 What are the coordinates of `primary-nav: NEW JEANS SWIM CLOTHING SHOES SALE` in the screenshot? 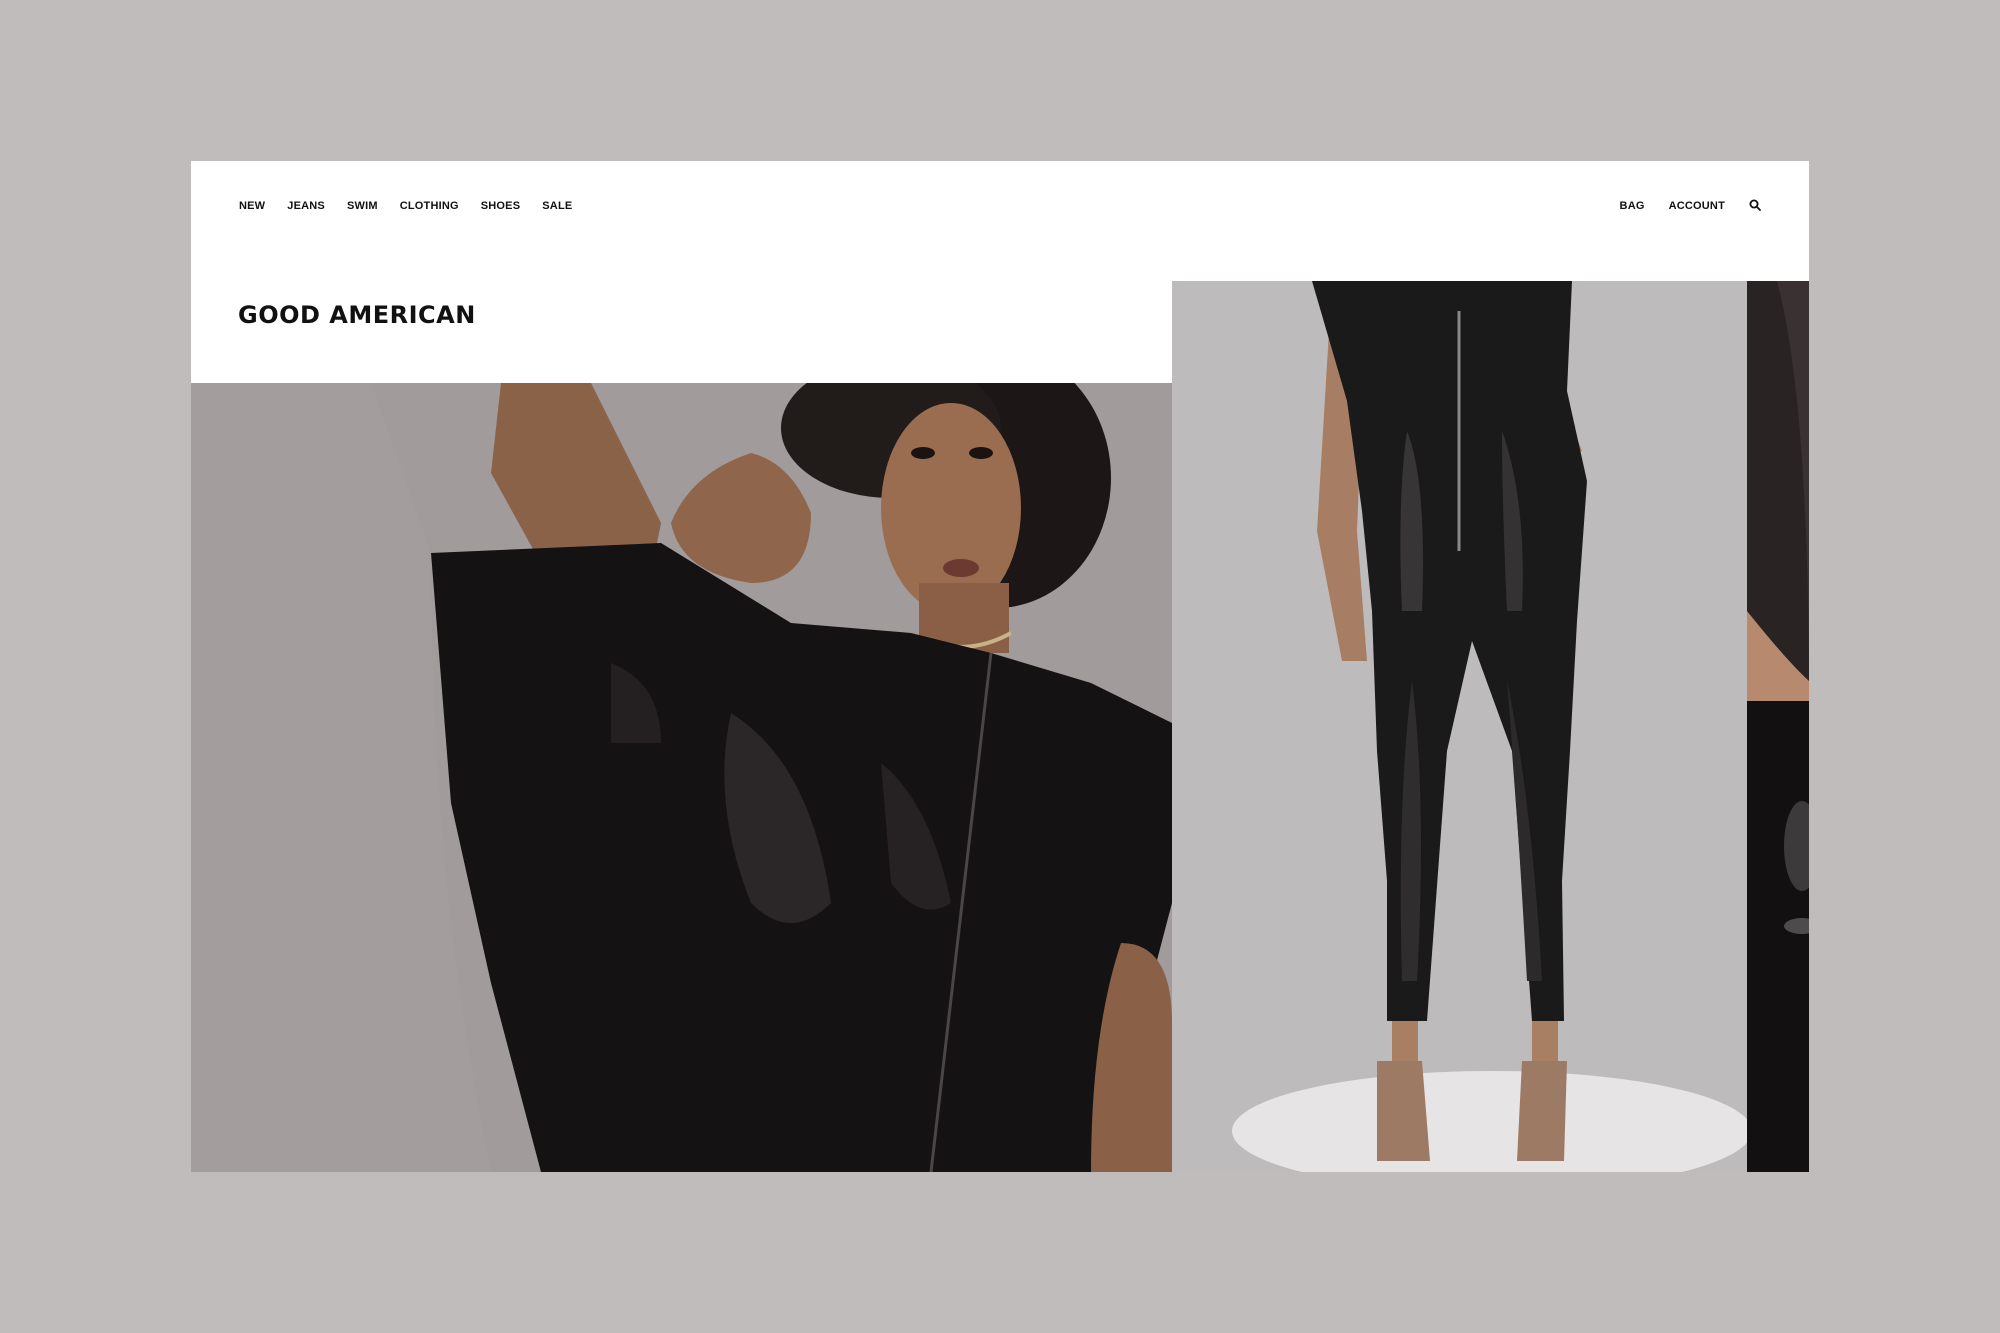 It's located at (416, 206).